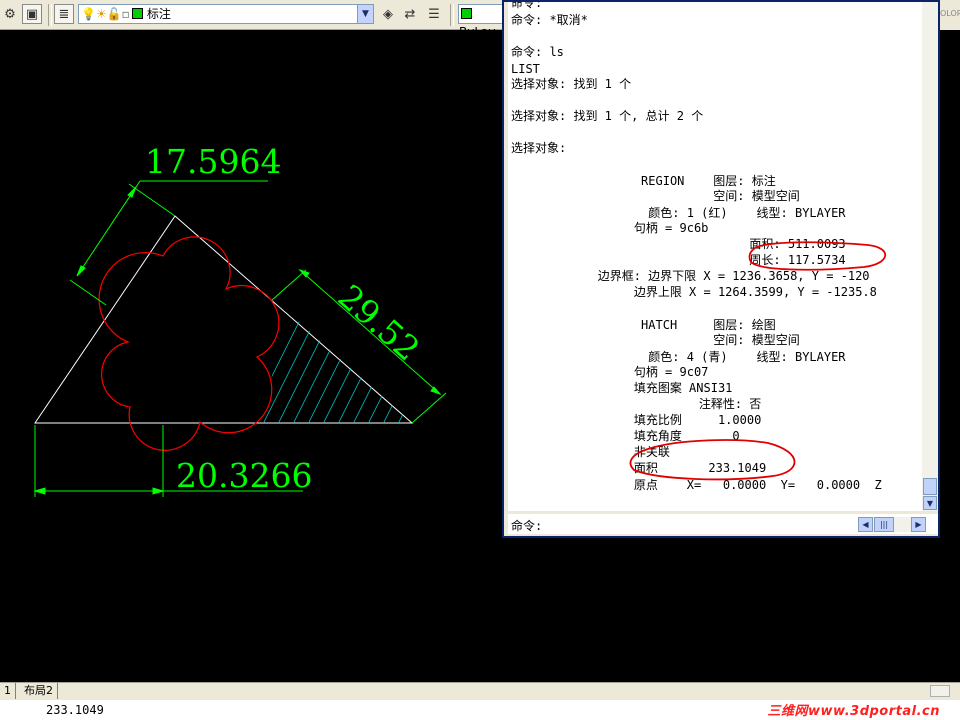  What do you see at coordinates (758, 361) in the screenshot?
I see `highlight-annotations` at bounding box center [758, 361].